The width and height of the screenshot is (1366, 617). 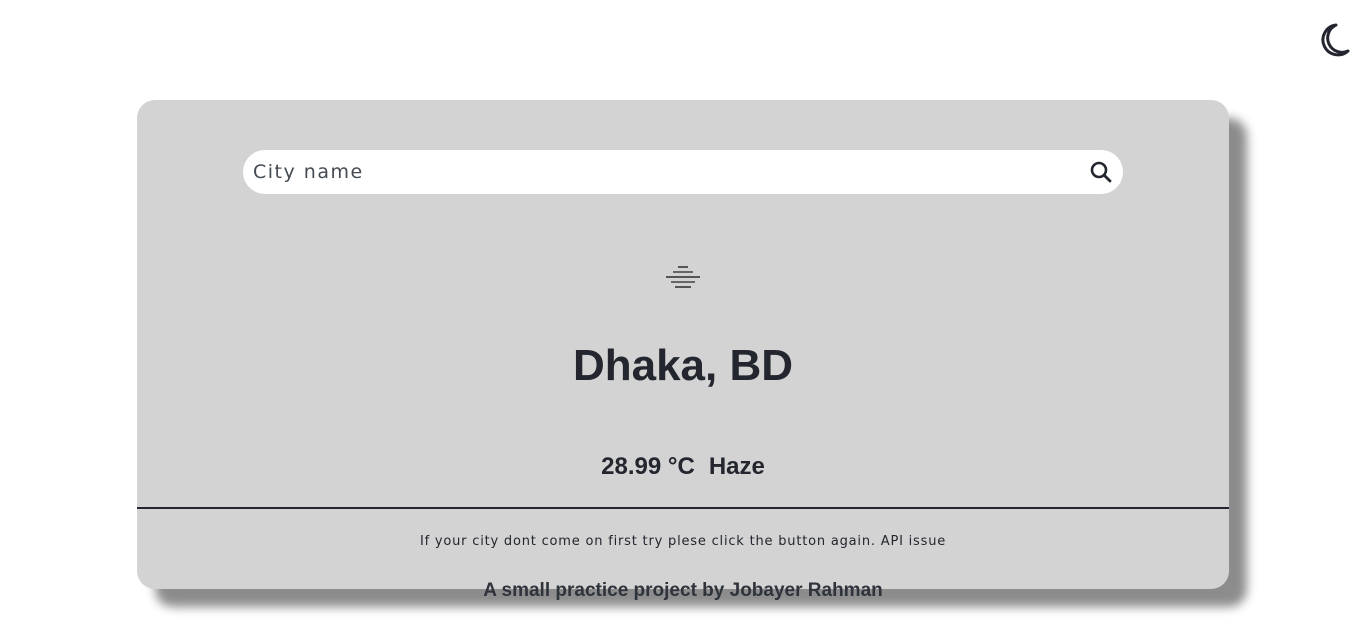 I want to click on temperature-value: 28.99 °C, so click(x=648, y=466).